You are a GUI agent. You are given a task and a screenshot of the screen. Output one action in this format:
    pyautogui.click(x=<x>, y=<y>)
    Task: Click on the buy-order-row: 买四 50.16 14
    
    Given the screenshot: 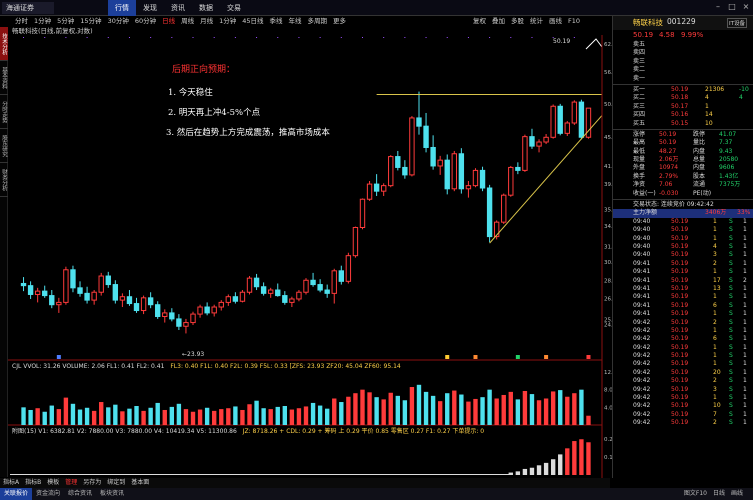 What is the action you would take?
    pyautogui.click(x=683, y=115)
    